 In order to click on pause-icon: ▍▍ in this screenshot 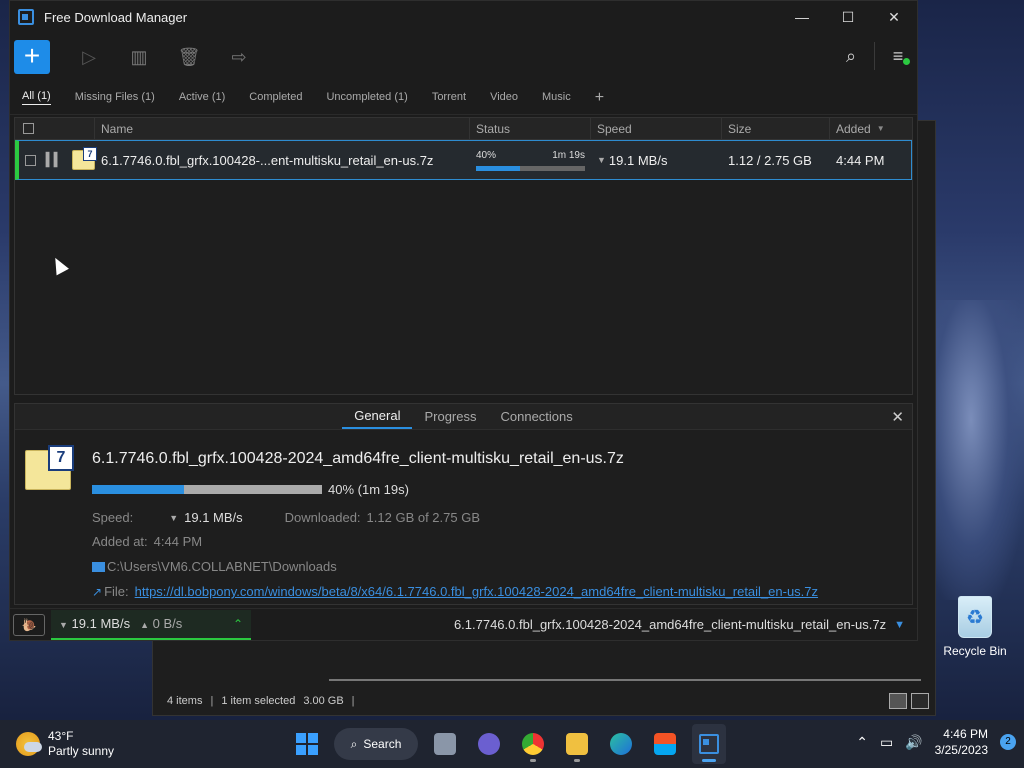, I will do `click(55, 160)`.